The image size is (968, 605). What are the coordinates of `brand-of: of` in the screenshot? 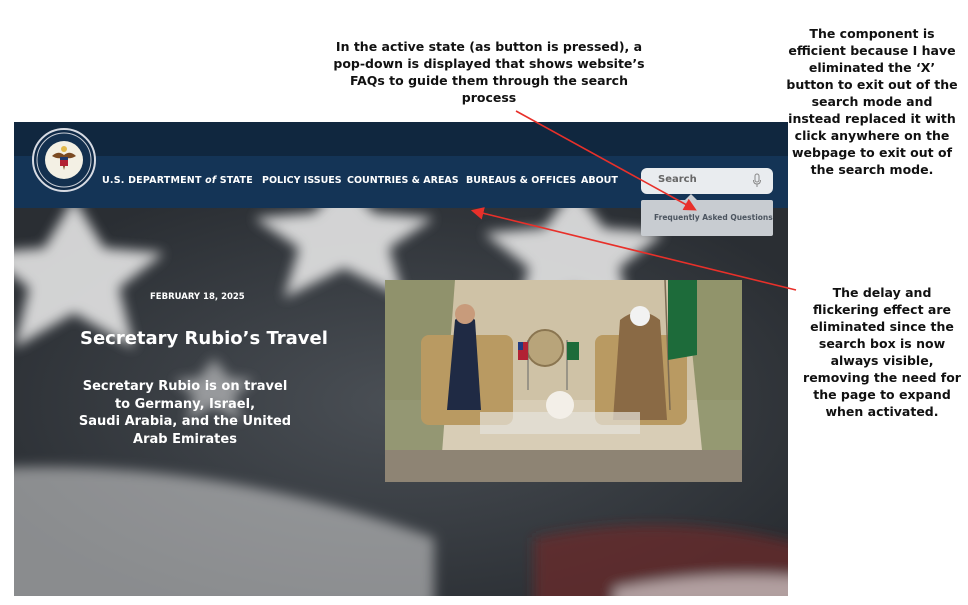 It's located at (211, 180).